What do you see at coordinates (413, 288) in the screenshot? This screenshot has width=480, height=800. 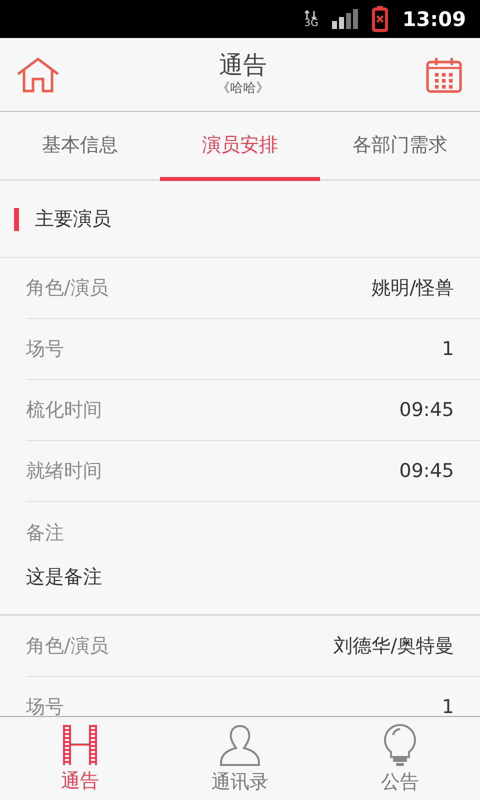 I see `field-value: 姚明/怪兽` at bounding box center [413, 288].